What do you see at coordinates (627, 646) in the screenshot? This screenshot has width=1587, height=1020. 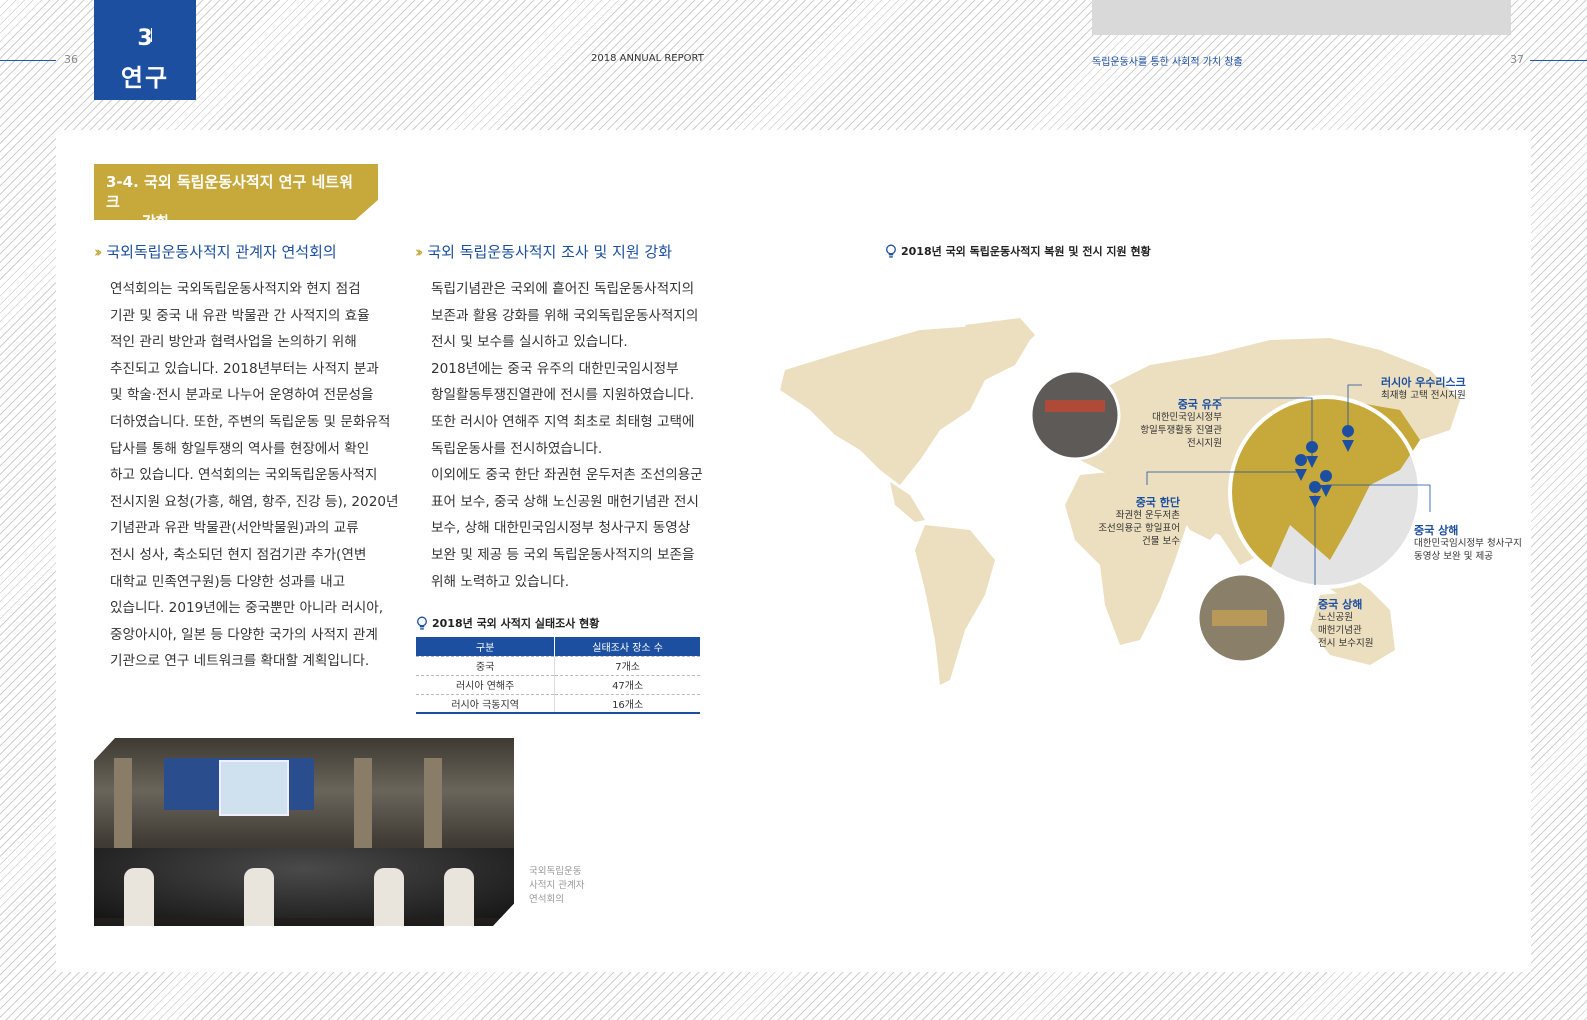 I see `table-header-cell: 실태조사 장소 수` at bounding box center [627, 646].